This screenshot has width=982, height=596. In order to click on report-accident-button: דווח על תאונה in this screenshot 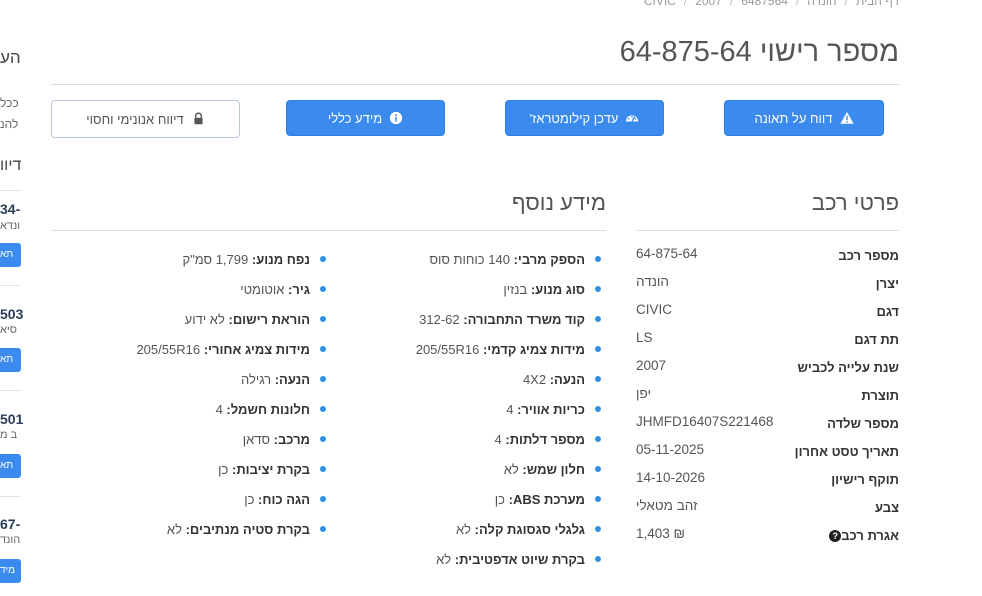, I will do `click(804, 118)`.